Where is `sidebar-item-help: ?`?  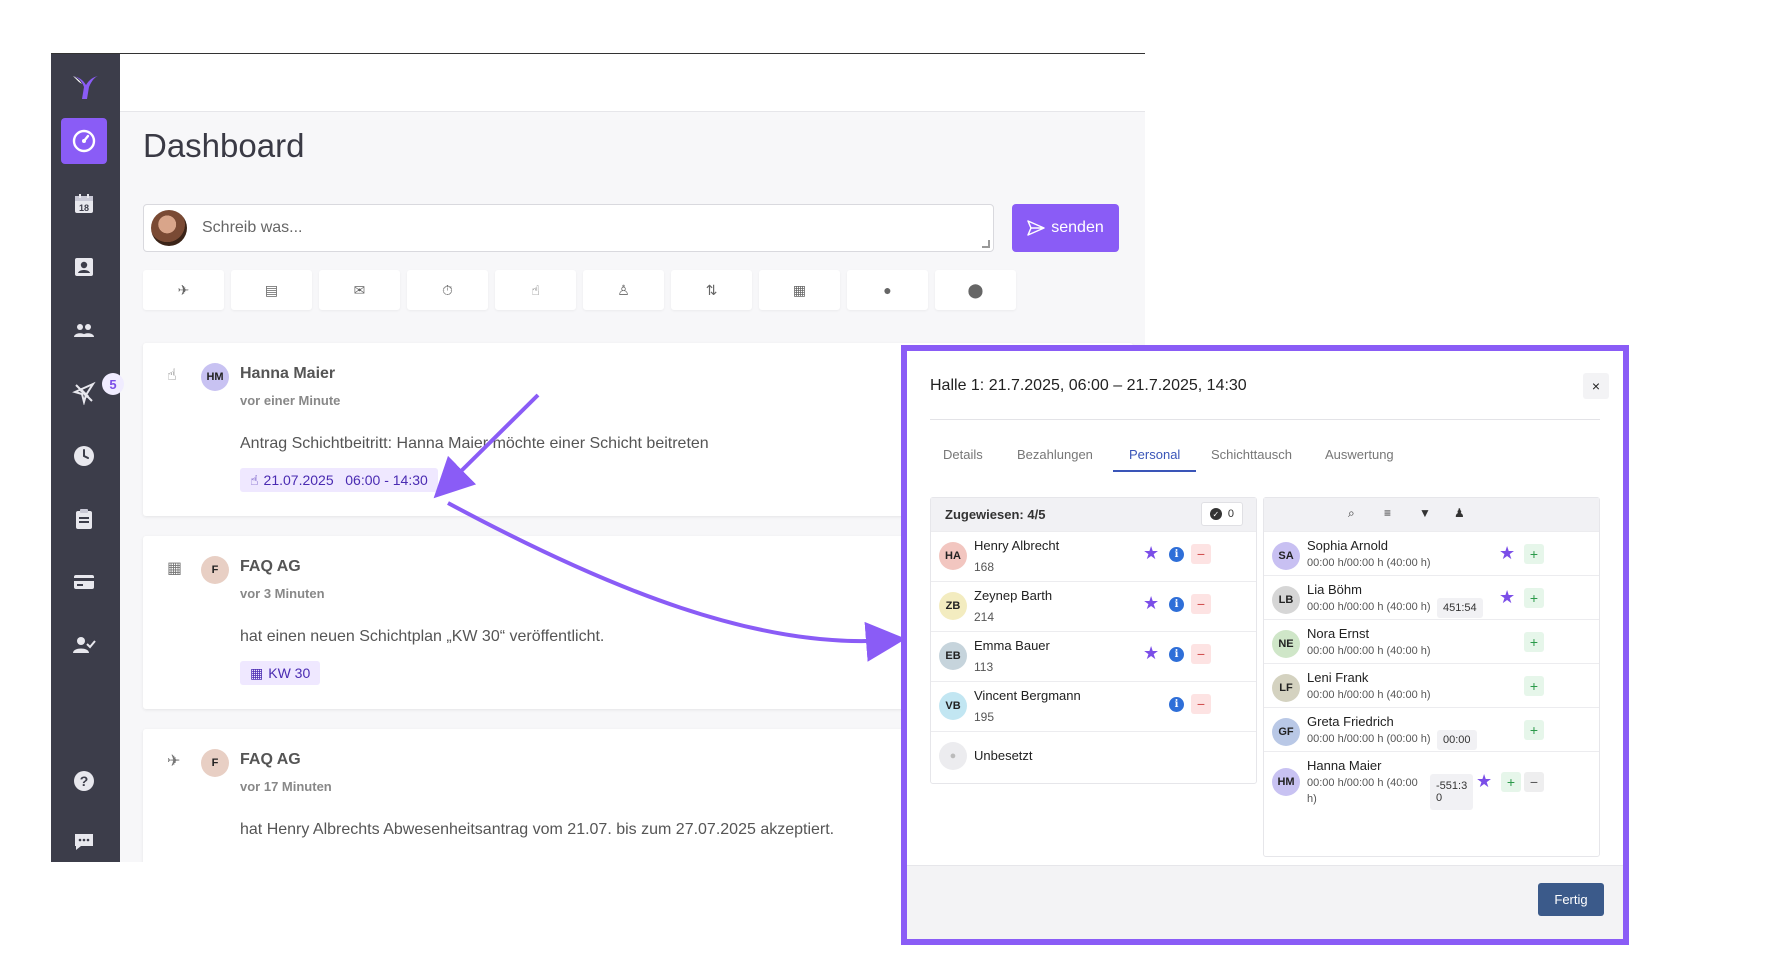 sidebar-item-help: ? is located at coordinates (84, 781).